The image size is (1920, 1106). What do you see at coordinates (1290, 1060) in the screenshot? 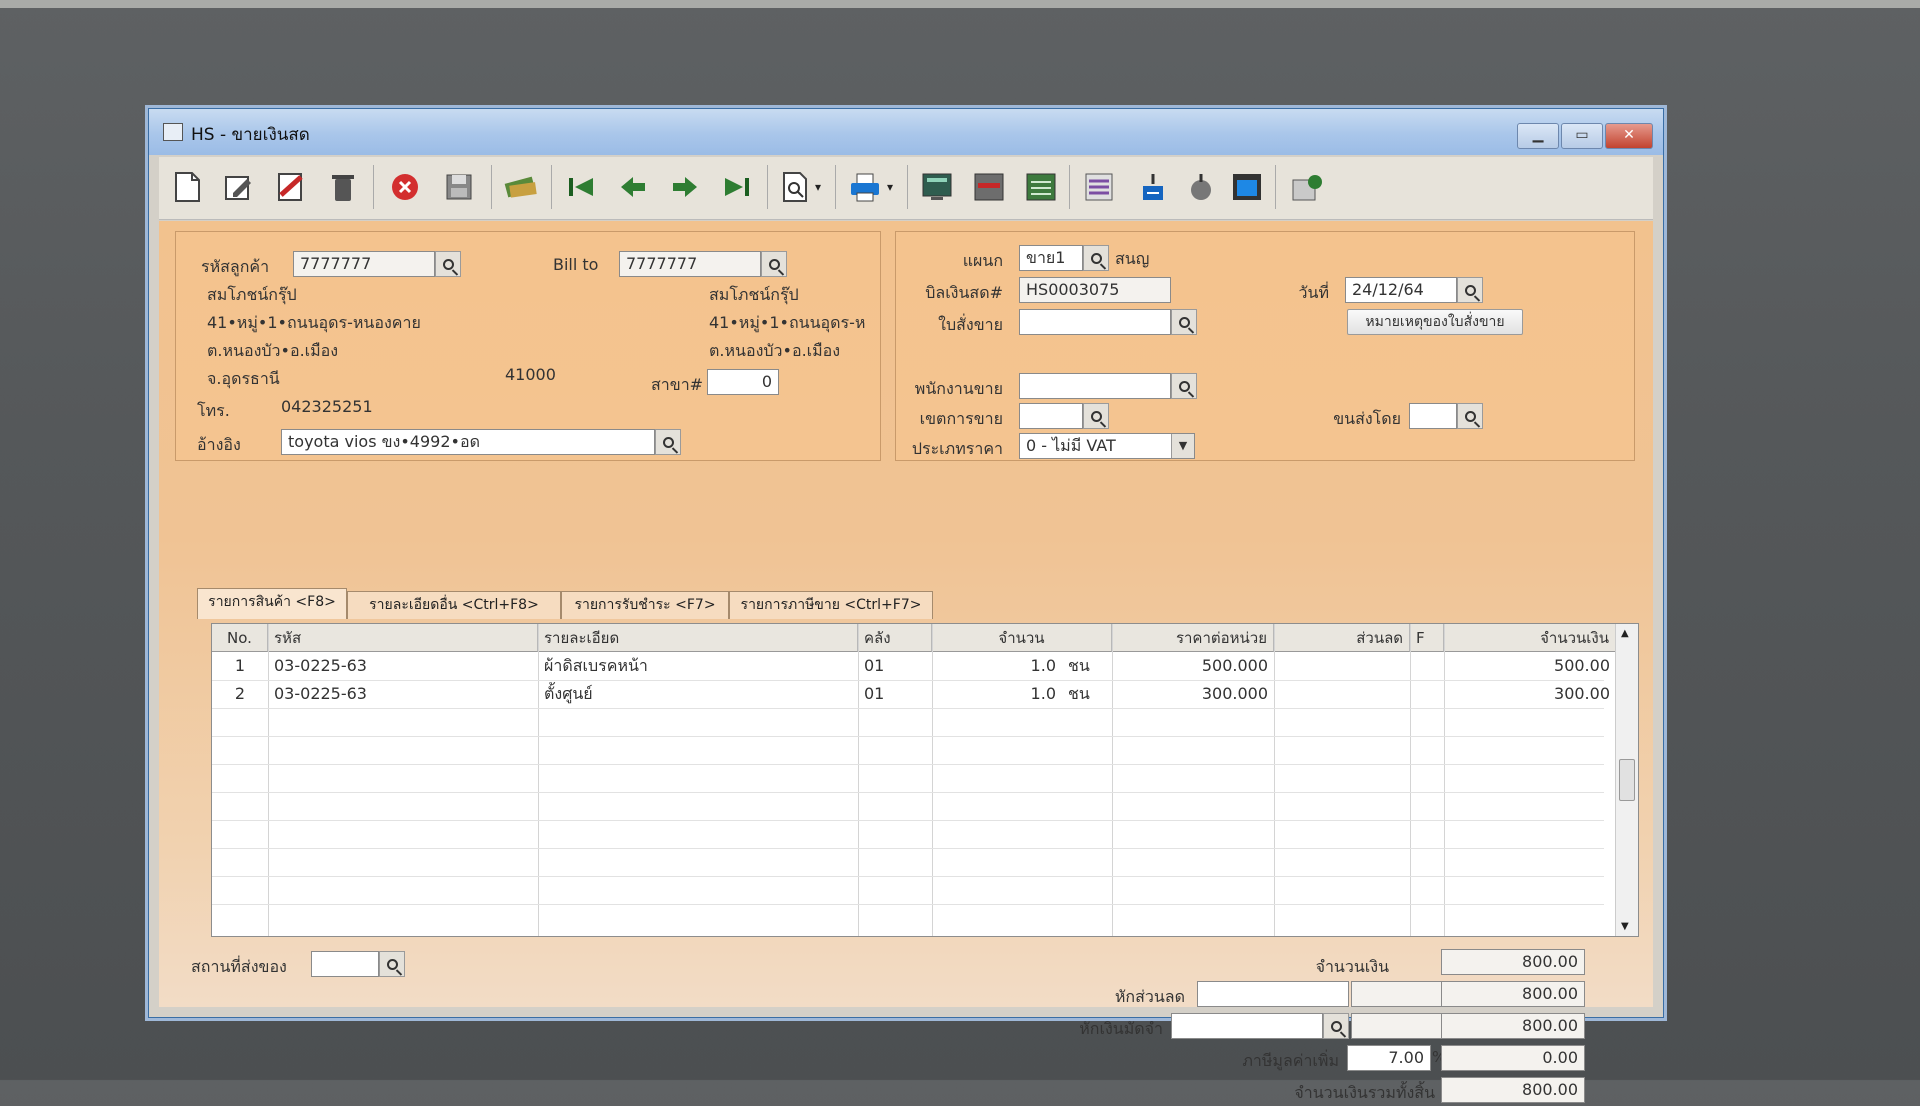
I see `vat-label: ภาษีมูลค่าเพิ่ม` at bounding box center [1290, 1060].